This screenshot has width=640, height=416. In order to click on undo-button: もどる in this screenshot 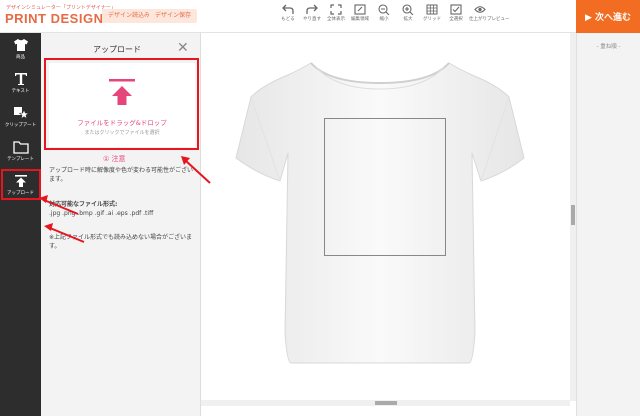, I will do `click(288, 13)`.